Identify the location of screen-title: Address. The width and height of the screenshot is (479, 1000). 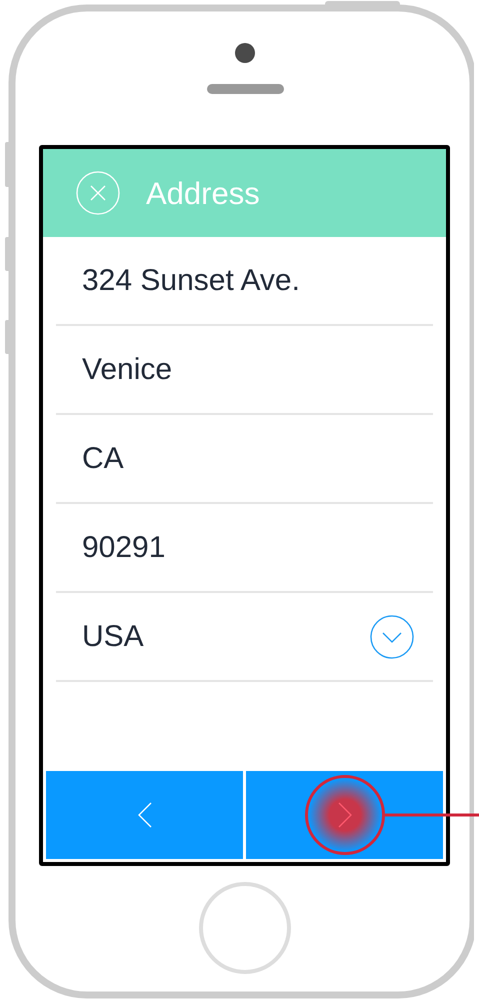
(203, 193).